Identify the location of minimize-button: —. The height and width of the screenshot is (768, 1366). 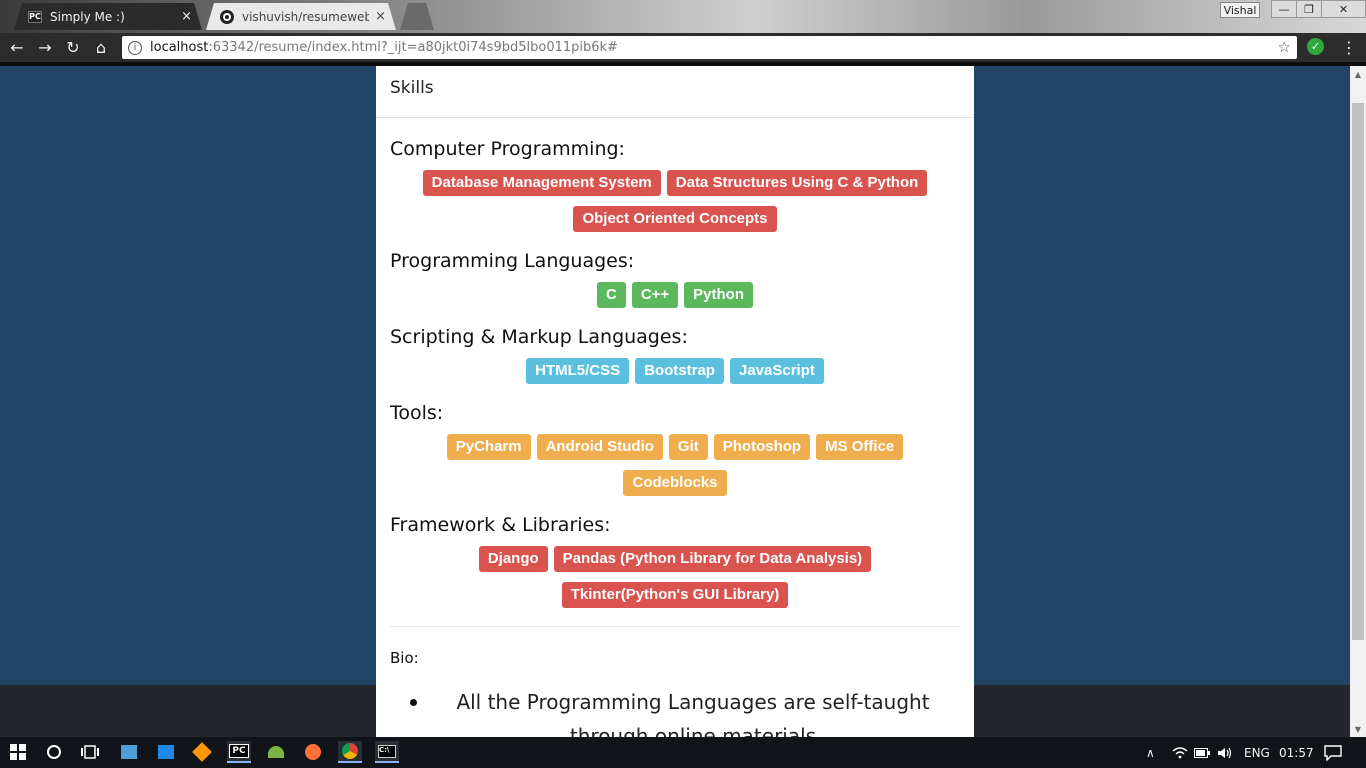
(1284, 9).